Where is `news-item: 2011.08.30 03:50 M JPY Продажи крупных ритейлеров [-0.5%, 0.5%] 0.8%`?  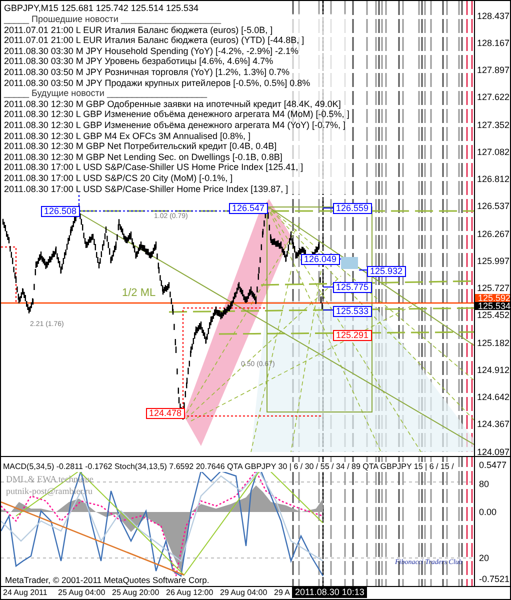
news-item: 2011.08.30 03:50 M JPY Продажи крупных ритейлеров [-0.5%, 0.5%] 0.8% is located at coordinates (158, 83).